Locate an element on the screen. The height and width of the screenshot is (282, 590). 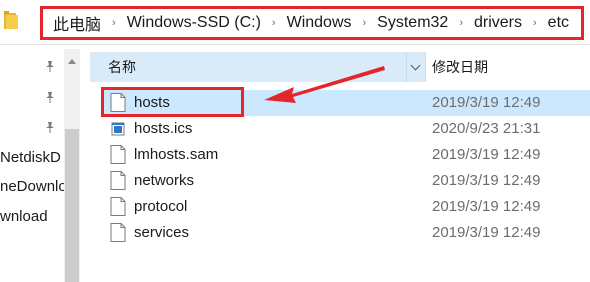
file-name: networks is located at coordinates (164, 180).